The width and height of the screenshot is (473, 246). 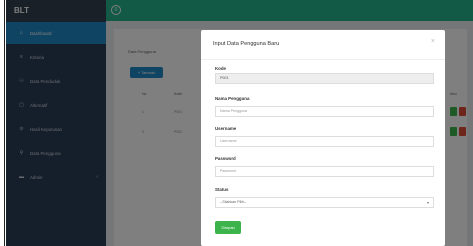 I want to click on kode-field: P003, so click(x=324, y=78).